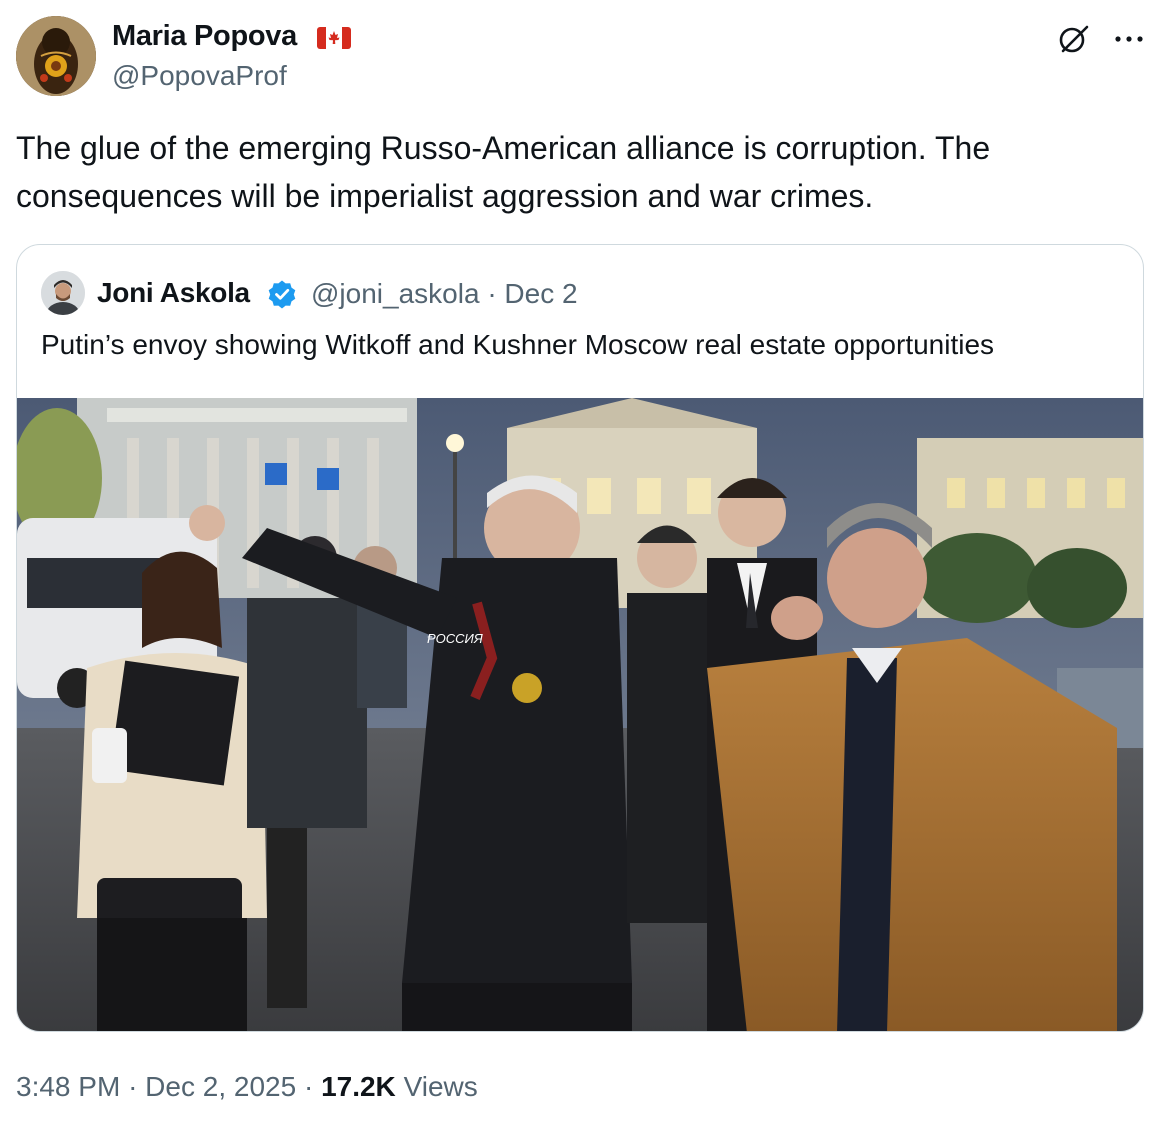 The width and height of the screenshot is (1165, 1126). I want to click on jacket-label: ⱣOCCИЯ, so click(455, 638).